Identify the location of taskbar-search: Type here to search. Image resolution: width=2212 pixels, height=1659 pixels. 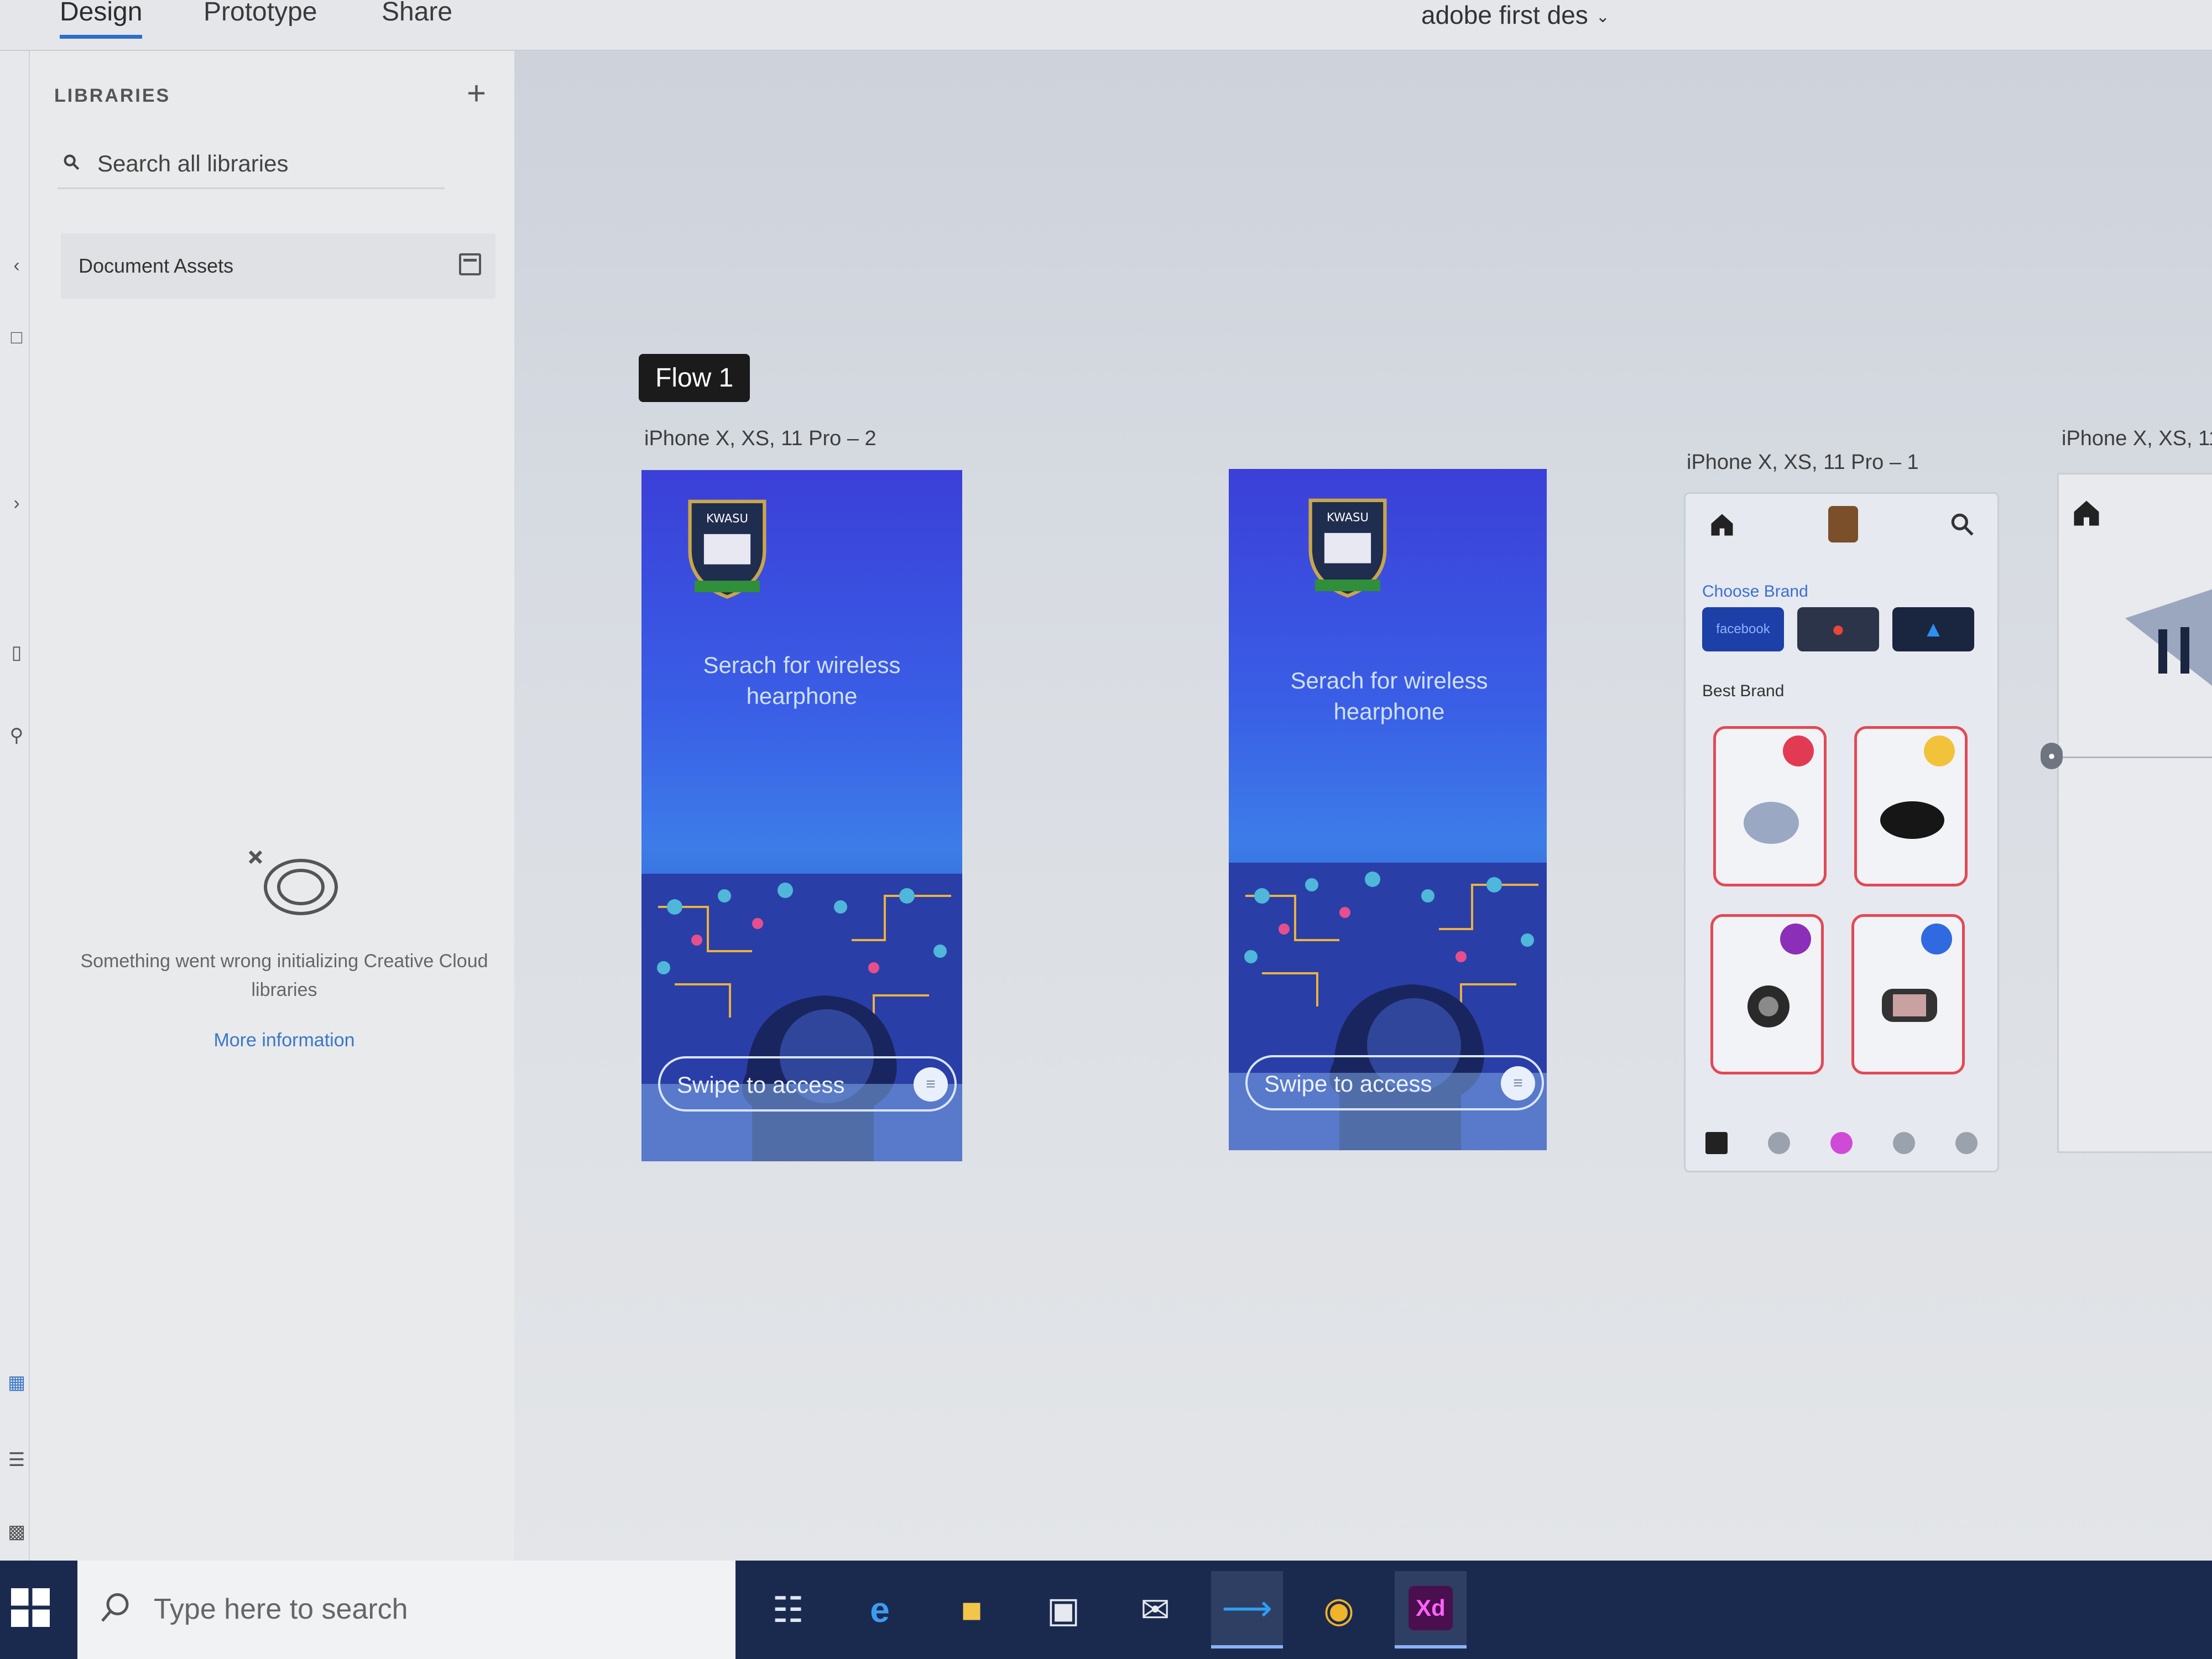
(406, 1610).